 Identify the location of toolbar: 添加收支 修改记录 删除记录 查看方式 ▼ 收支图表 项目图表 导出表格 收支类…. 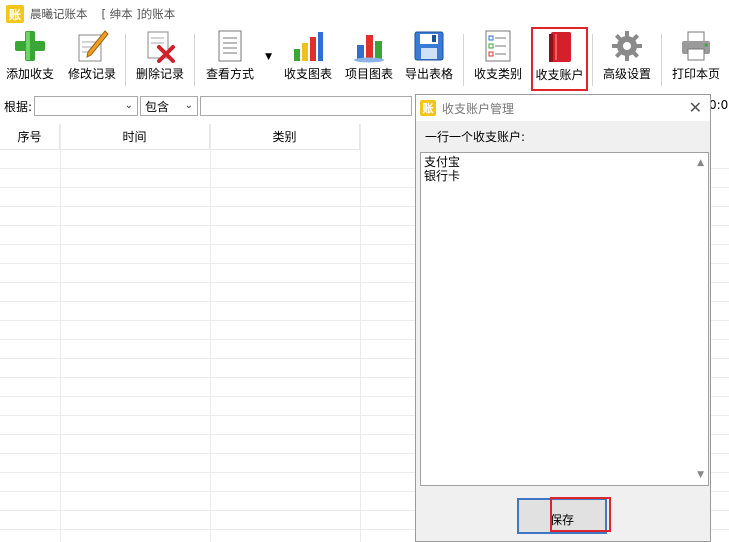
(364, 59).